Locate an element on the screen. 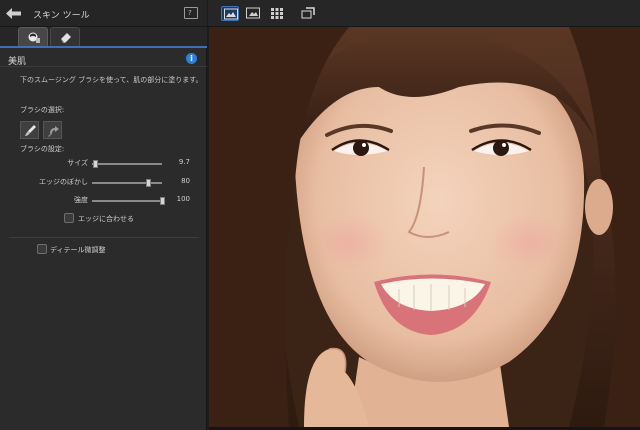  detail-adjust-label: ディテール微調整 is located at coordinates (78, 250).